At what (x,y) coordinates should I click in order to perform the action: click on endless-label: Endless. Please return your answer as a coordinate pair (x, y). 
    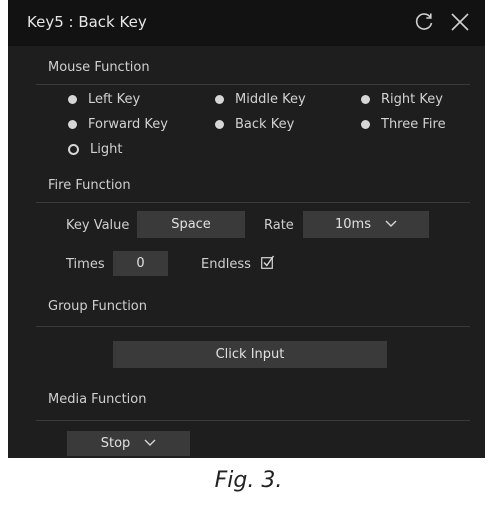
    Looking at the image, I should click on (226, 264).